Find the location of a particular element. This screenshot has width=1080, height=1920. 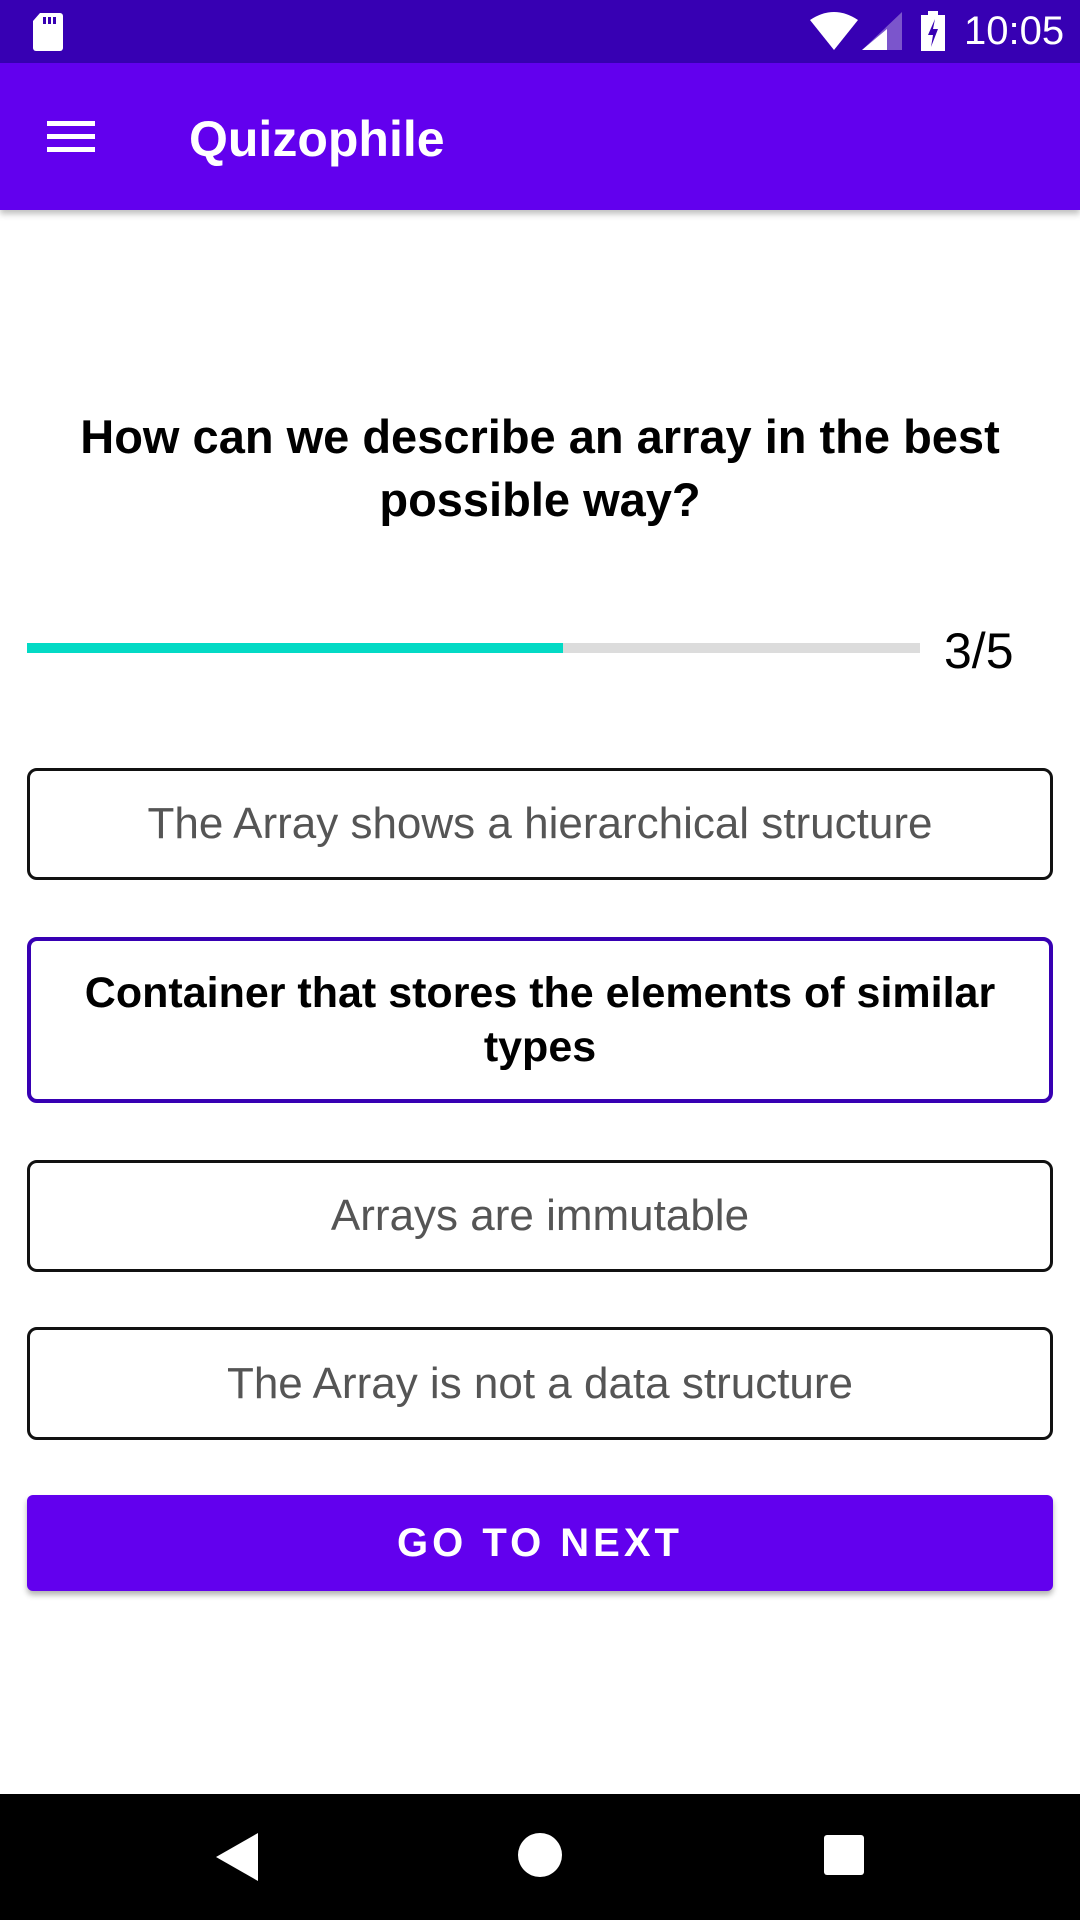

option-4: The Array is not a data structure is located at coordinates (540, 1383).